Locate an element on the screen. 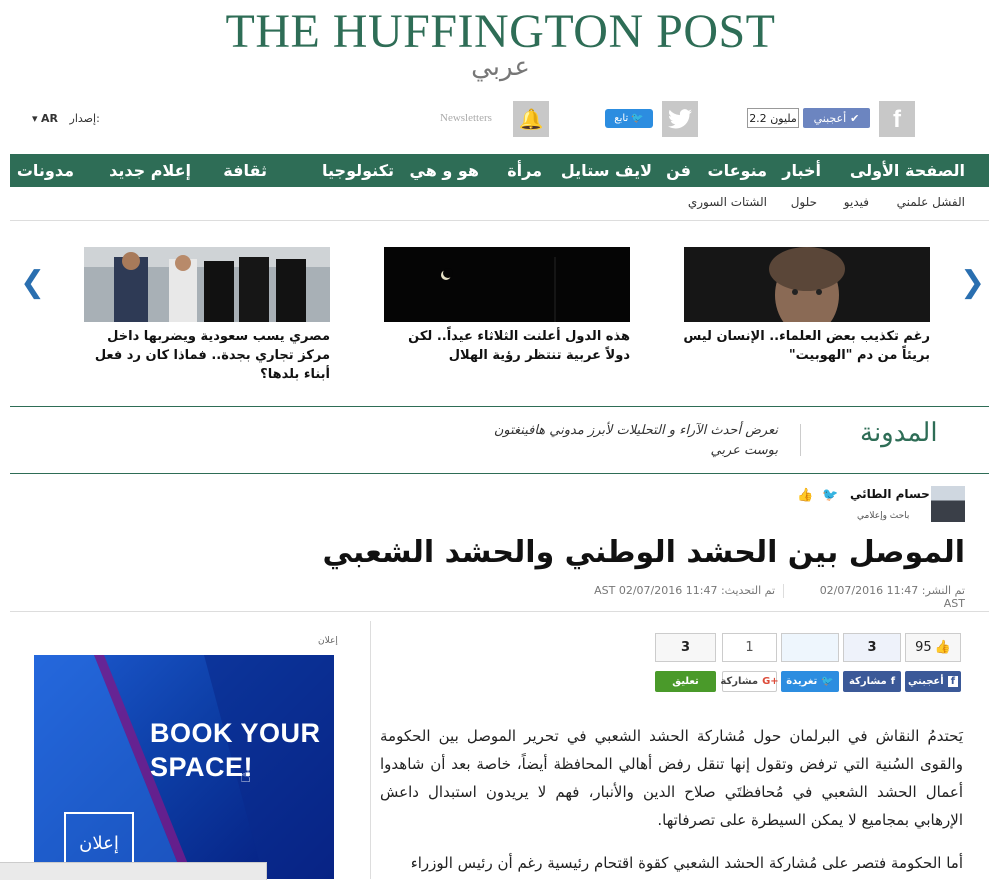 The width and height of the screenshot is (1001, 882). carousel-prev-arrow-icon: ❮ is located at coordinates (32, 282).